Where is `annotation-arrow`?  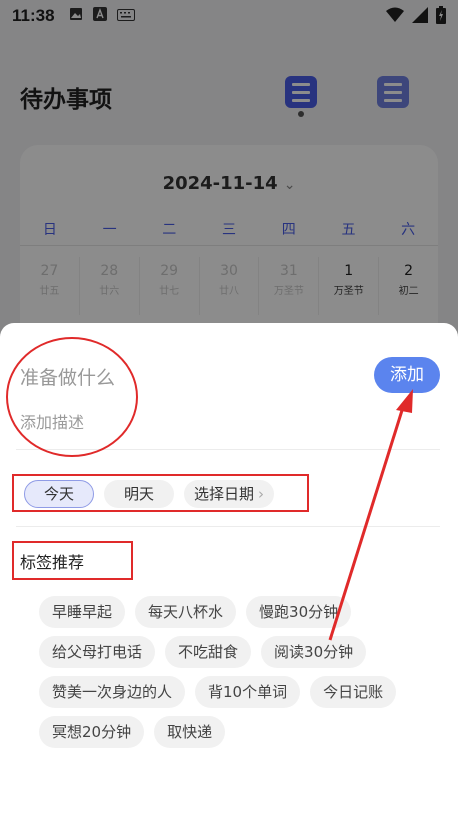
annotation-arrow is located at coordinates (370, 515).